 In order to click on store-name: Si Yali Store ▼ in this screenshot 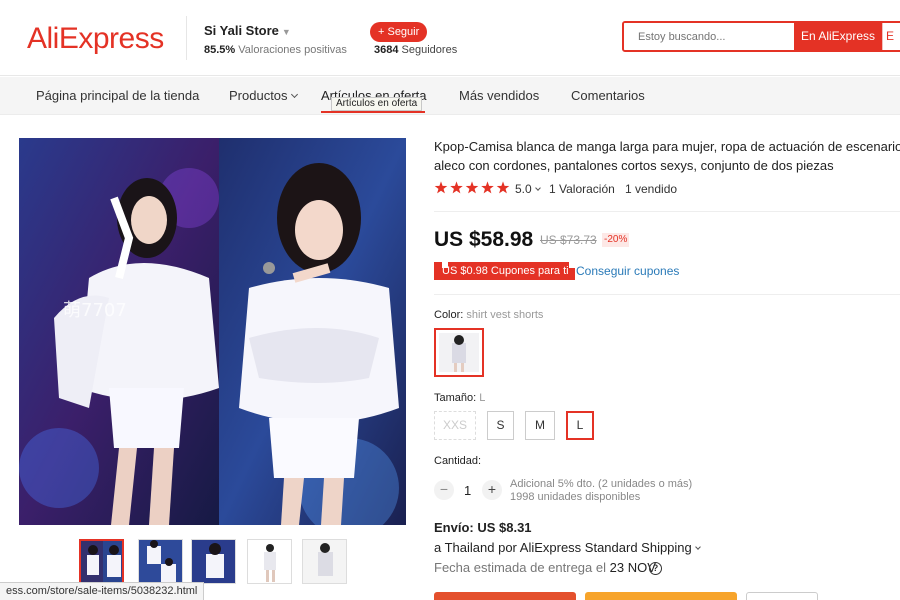, I will do `click(247, 30)`.